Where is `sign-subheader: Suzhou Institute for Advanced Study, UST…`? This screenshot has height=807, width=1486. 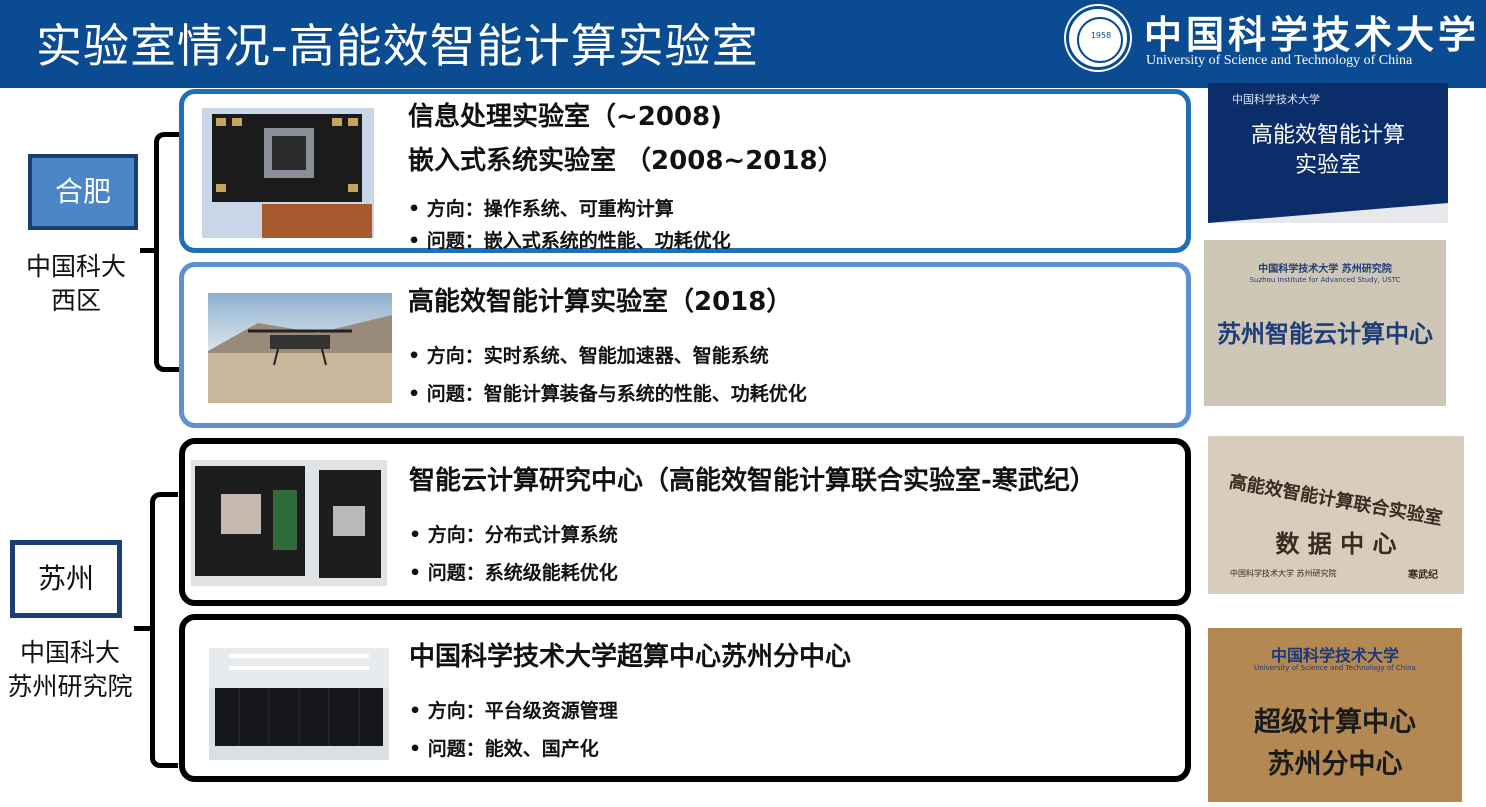
sign-subheader: Suzhou Institute for Advanced Study, UST… is located at coordinates (1325, 280).